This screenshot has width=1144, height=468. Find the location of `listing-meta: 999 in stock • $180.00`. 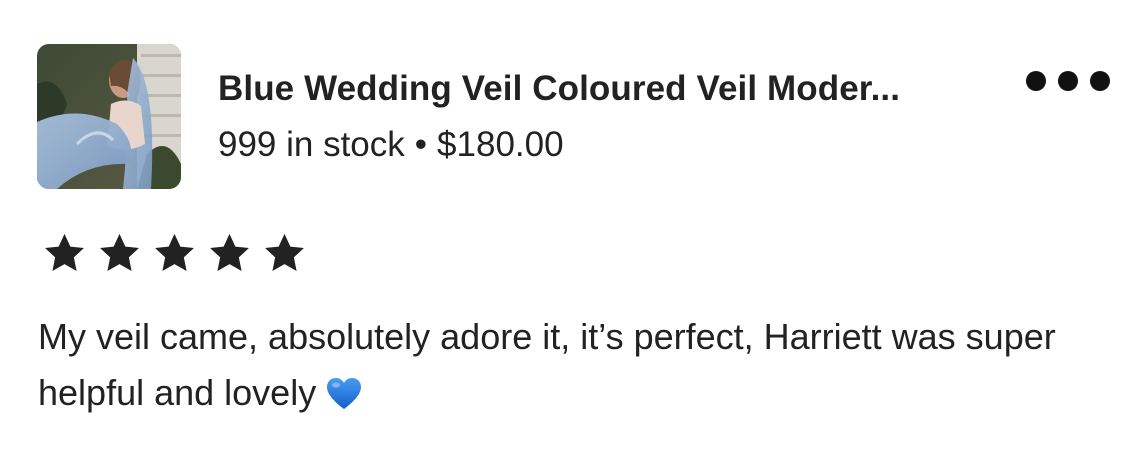

listing-meta: 999 in stock • $180.00 is located at coordinates (391, 145).